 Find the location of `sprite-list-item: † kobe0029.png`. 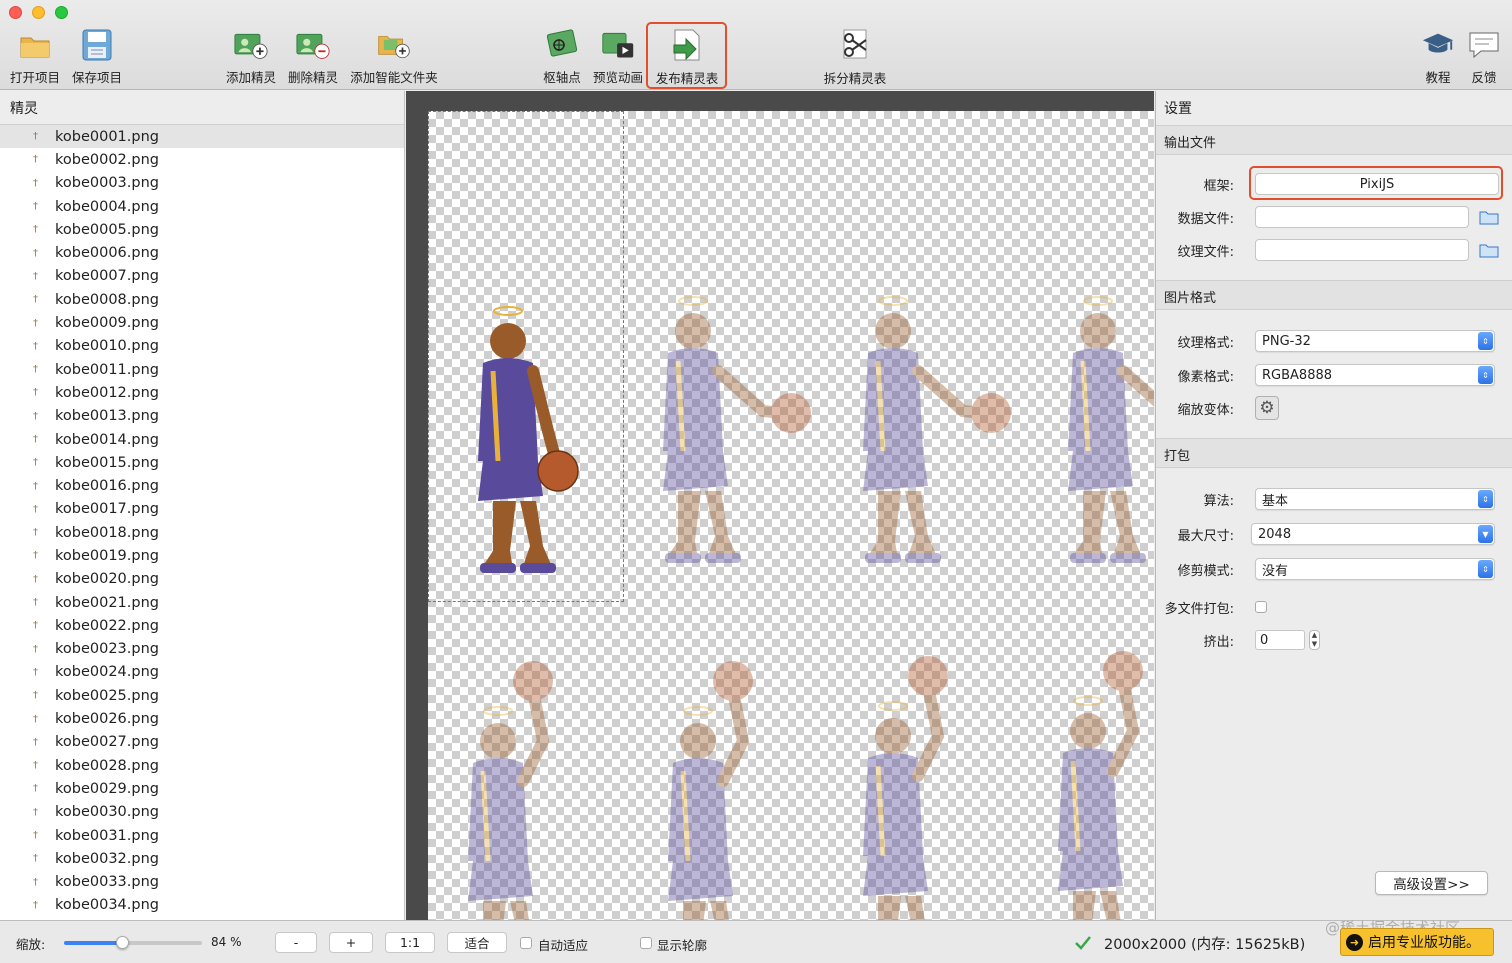

sprite-list-item: † kobe0029.png is located at coordinates (202, 788).